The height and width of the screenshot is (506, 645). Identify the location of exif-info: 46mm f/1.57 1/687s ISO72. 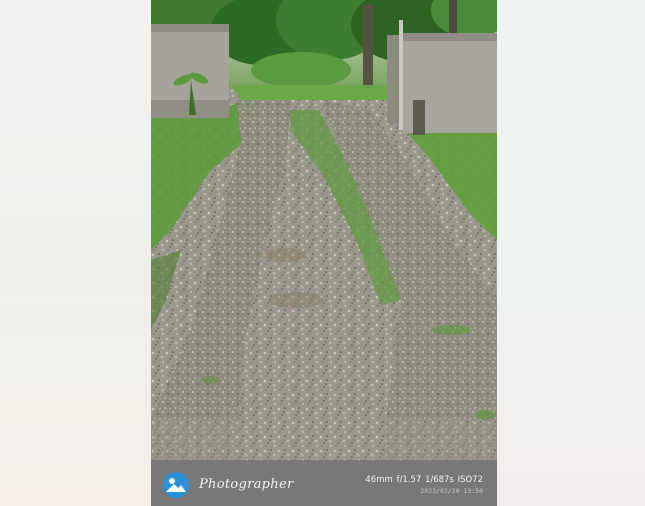
(424, 480).